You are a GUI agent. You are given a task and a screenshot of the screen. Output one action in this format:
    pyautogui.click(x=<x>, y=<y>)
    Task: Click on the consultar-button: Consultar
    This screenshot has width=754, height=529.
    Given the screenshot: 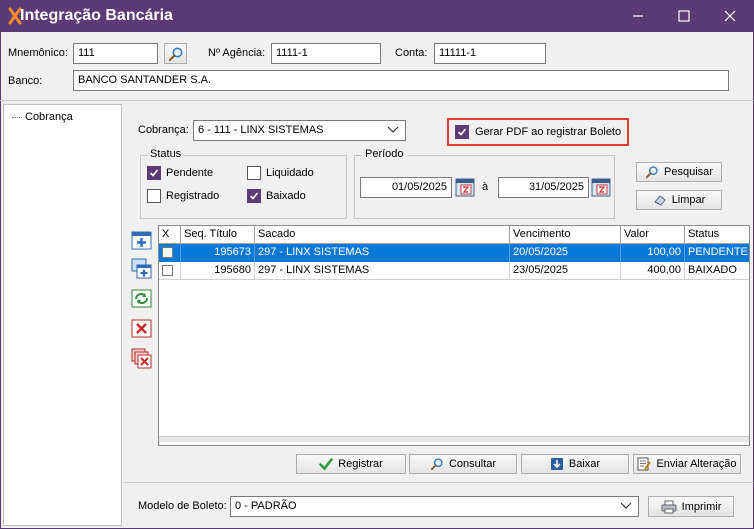 What is the action you would take?
    pyautogui.click(x=463, y=464)
    